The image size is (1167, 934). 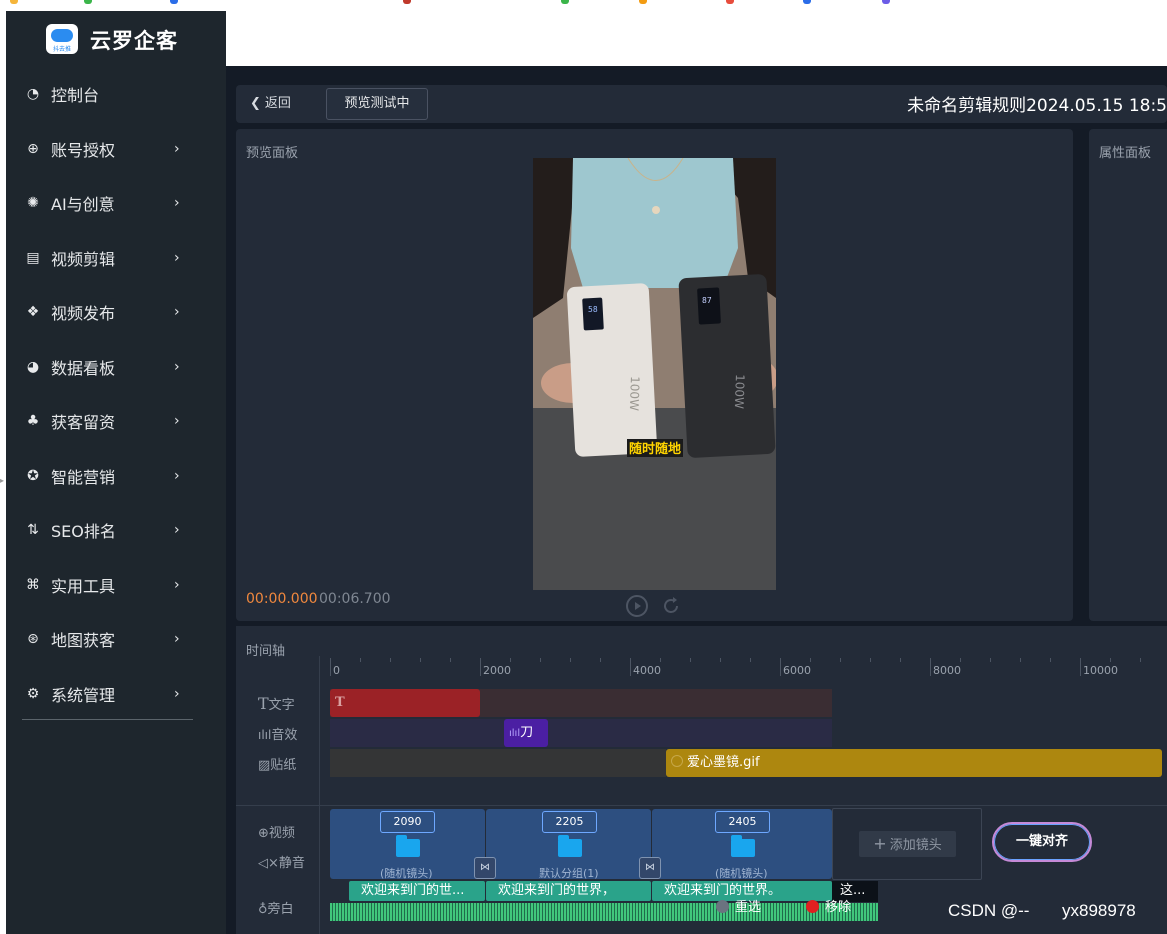 I want to click on audio-segment: ılıl刀, so click(x=526, y=733).